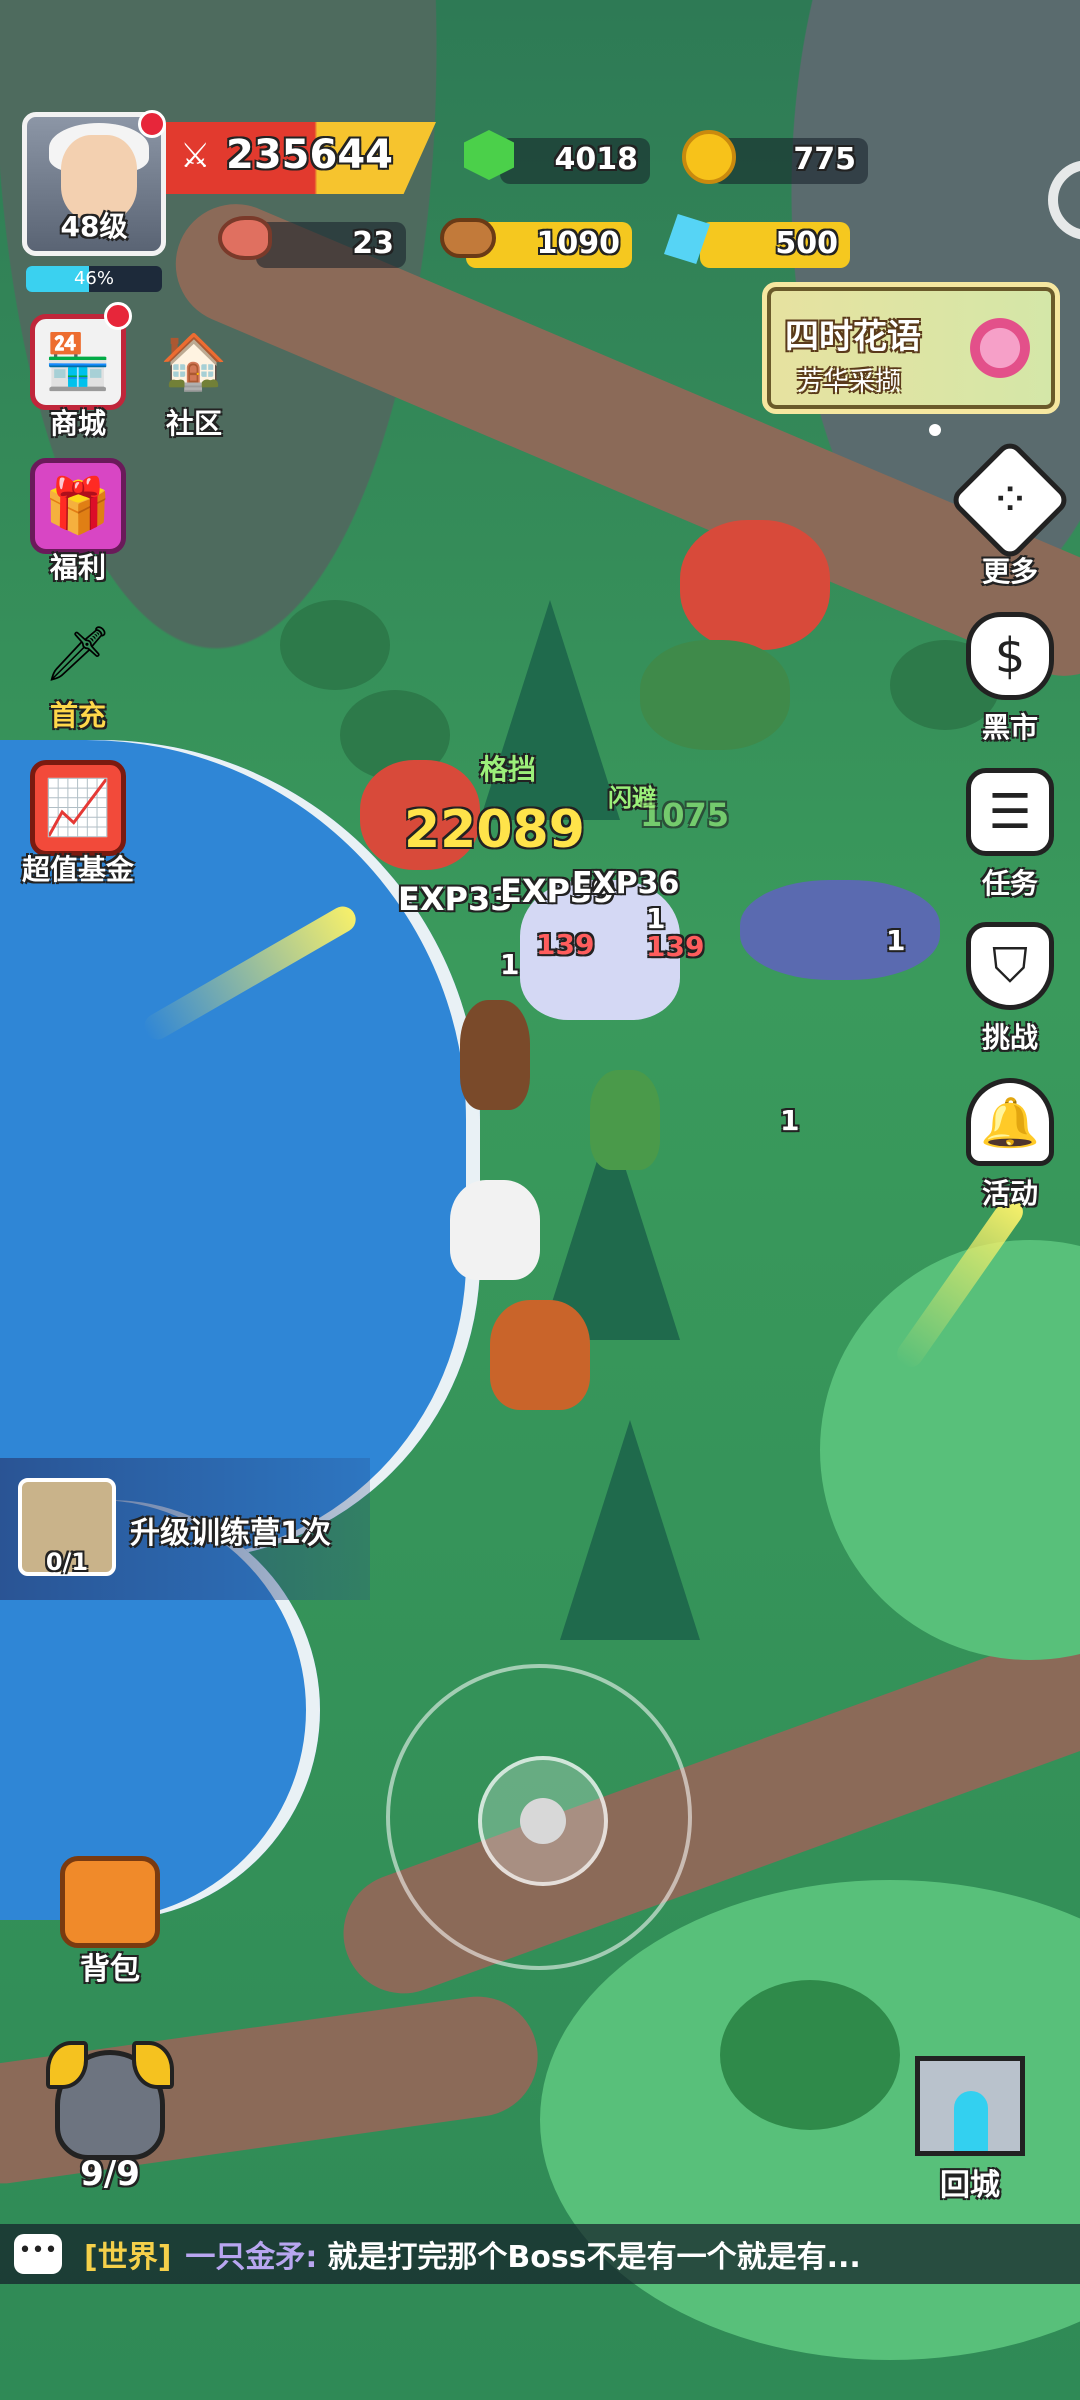 The width and height of the screenshot is (1080, 2400). I want to click on castle-icon, so click(970, 2106).